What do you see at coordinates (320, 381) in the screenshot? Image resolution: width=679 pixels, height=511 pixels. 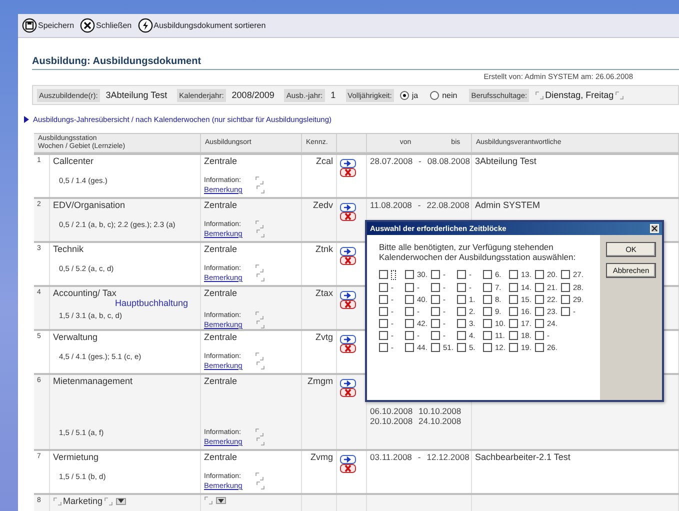 I see `code-cell: Zmgm` at bounding box center [320, 381].